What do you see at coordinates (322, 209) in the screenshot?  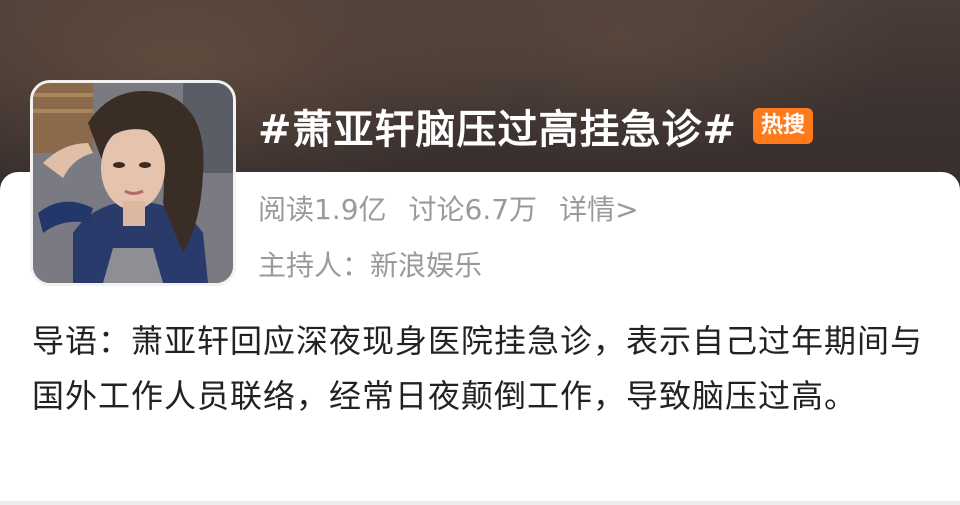 I see `read-count: 阅读1.9亿` at bounding box center [322, 209].